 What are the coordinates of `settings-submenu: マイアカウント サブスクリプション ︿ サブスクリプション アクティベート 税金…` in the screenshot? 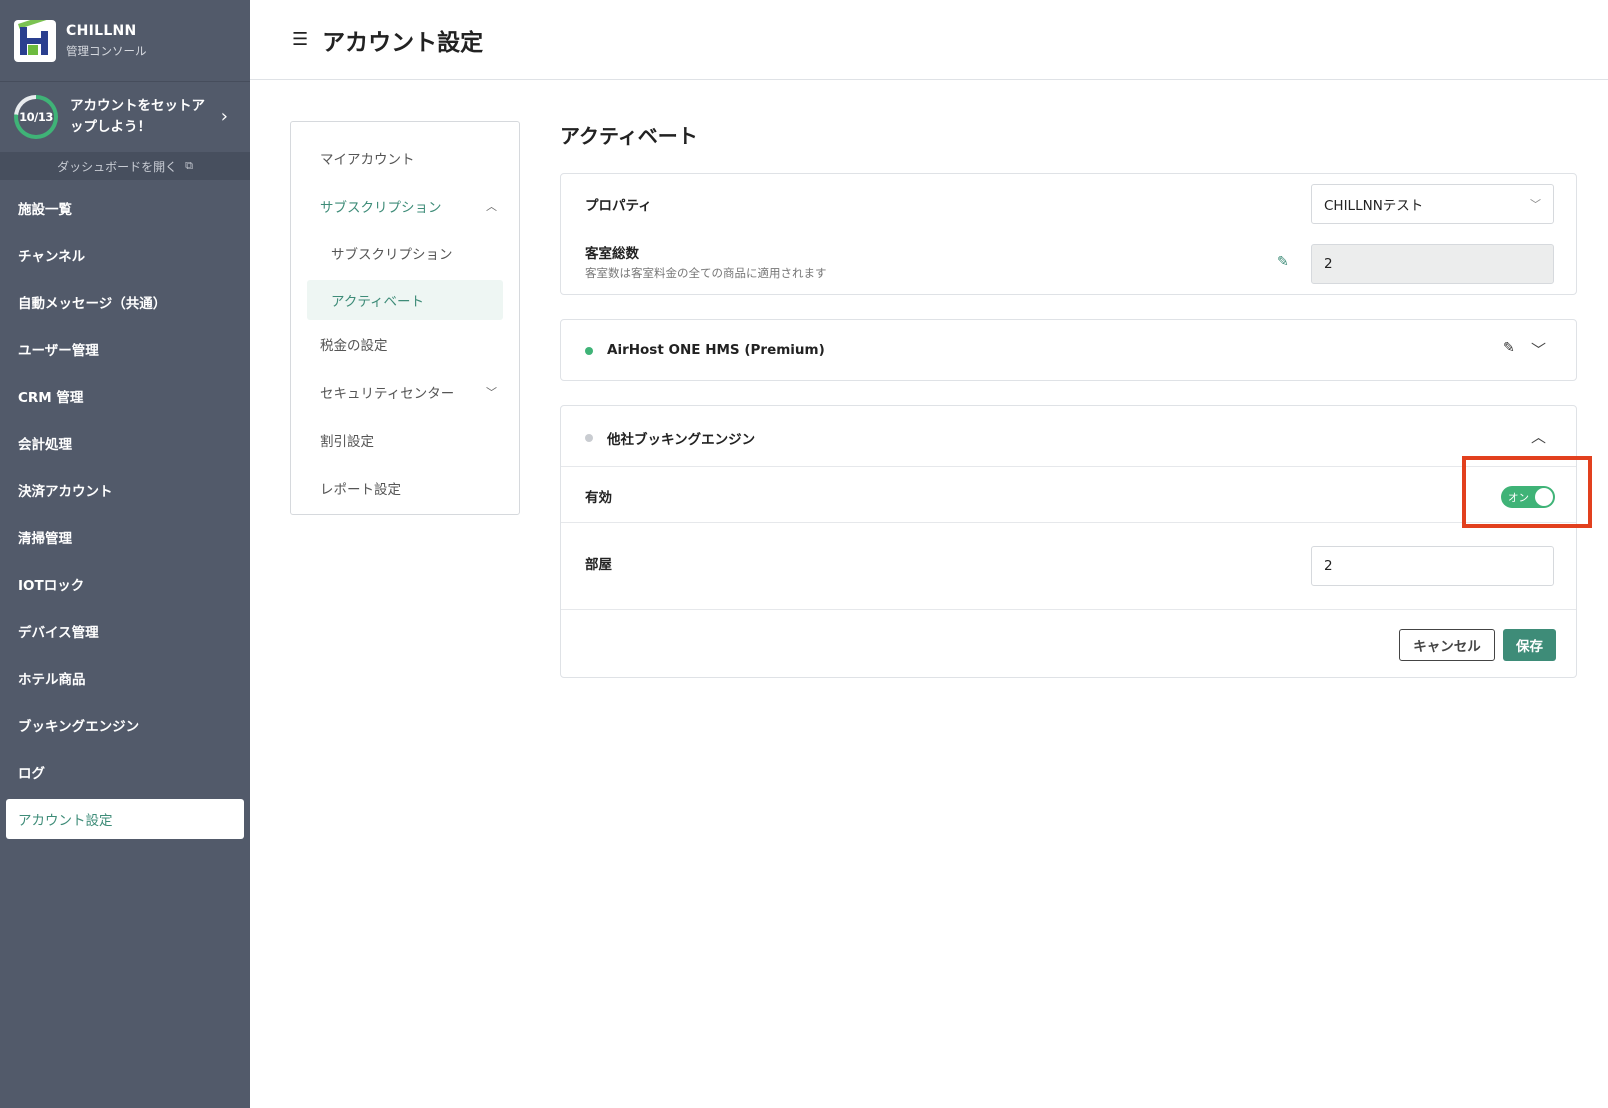 It's located at (405, 318).